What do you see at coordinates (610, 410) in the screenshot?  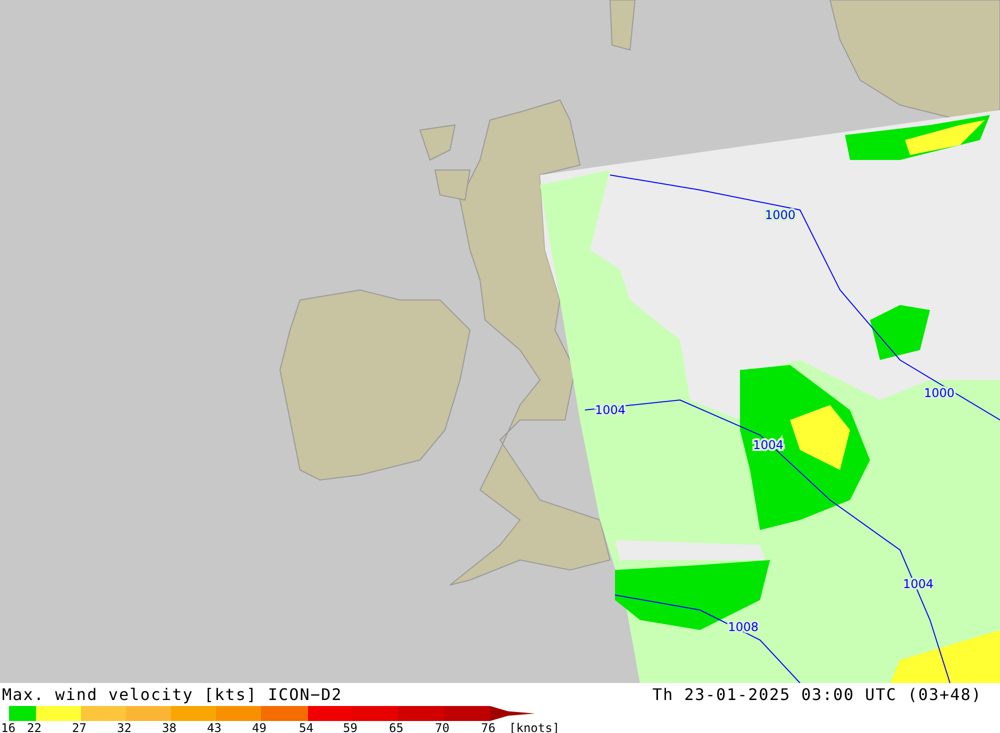 I see `isobar-label: 1004` at bounding box center [610, 410].